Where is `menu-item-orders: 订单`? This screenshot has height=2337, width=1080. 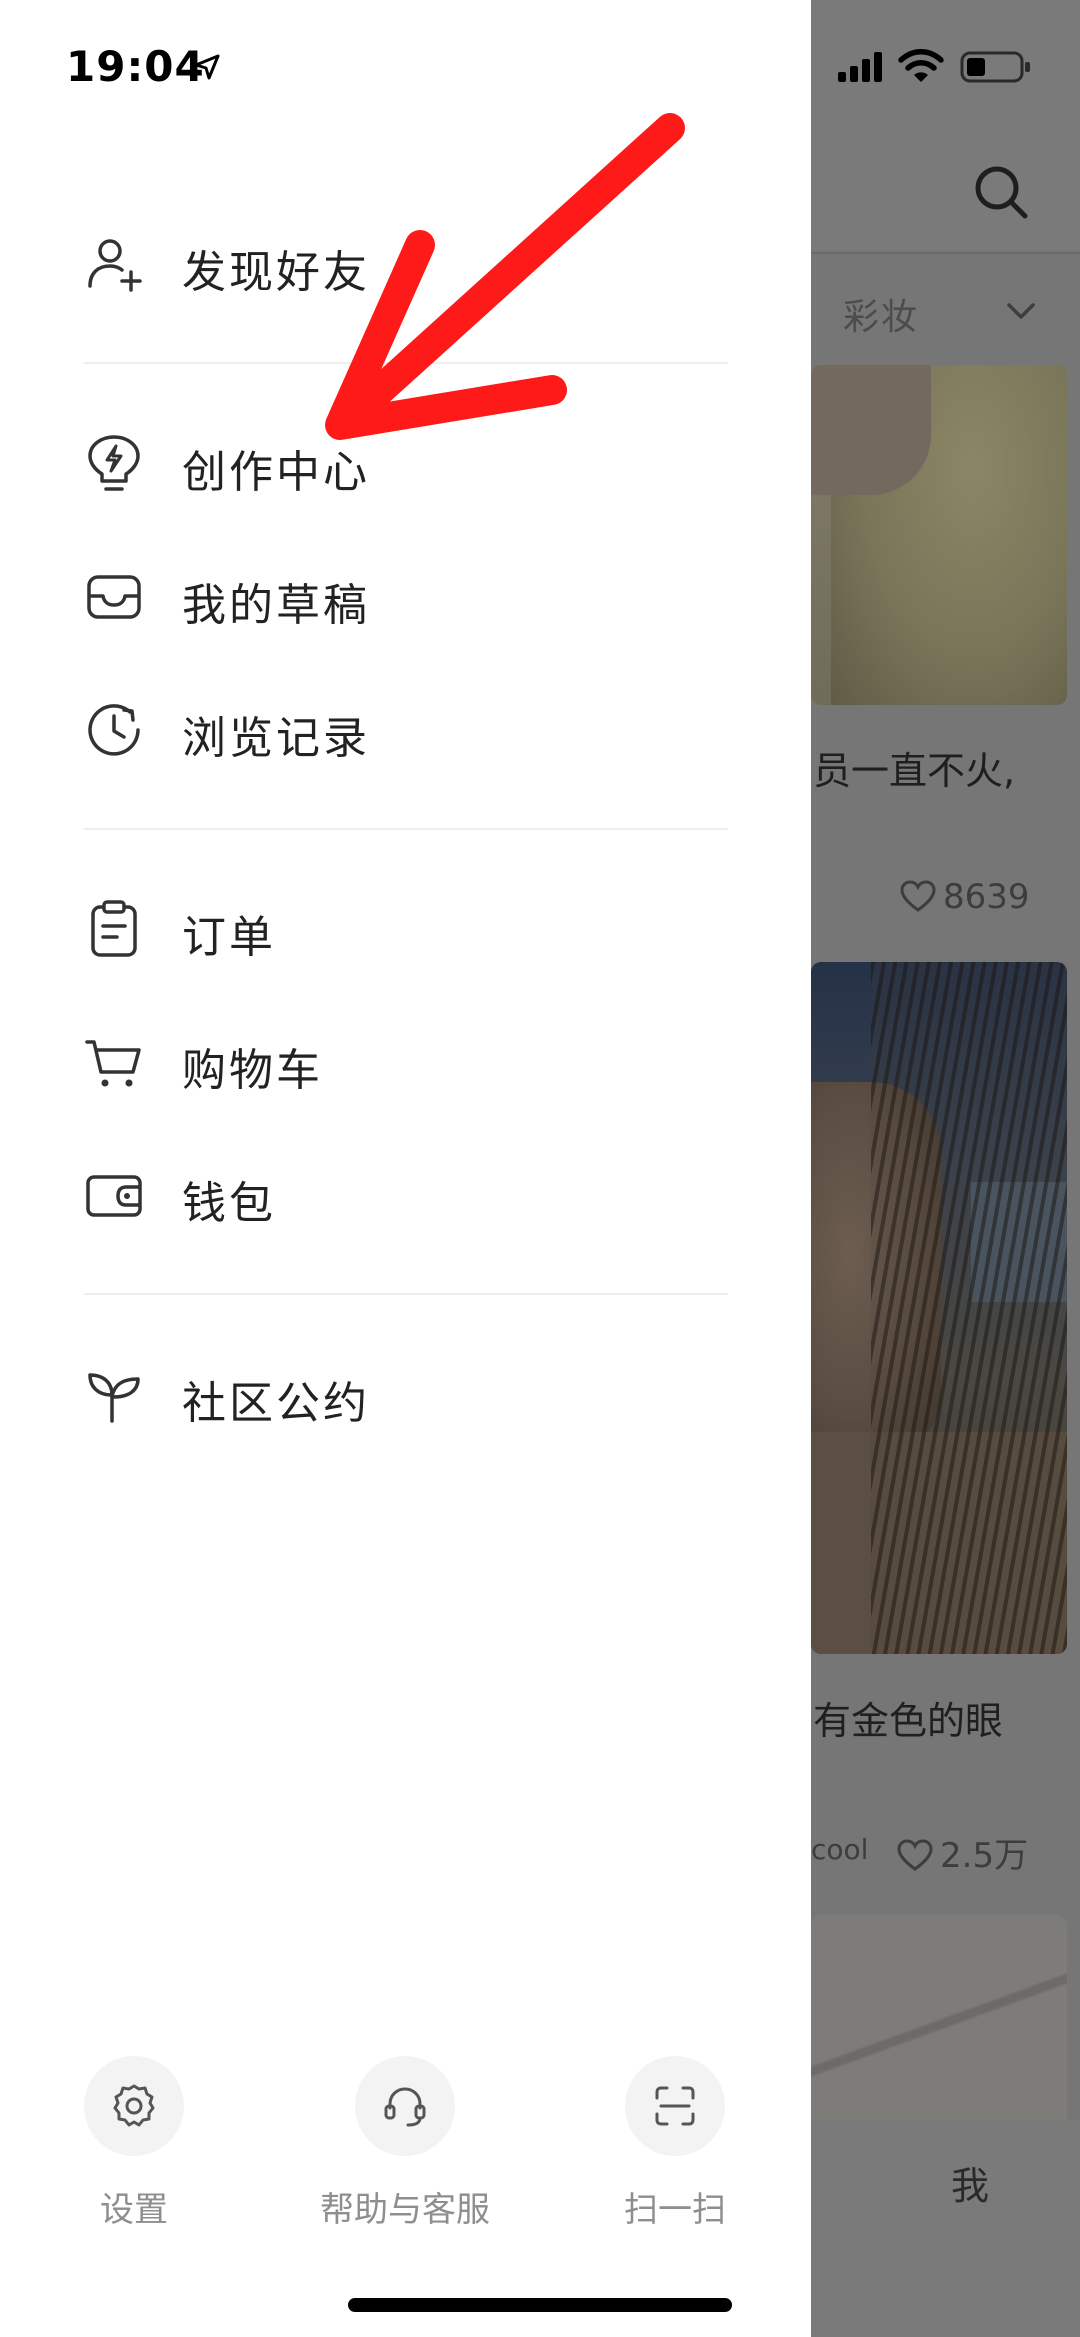 menu-item-orders: 订单 is located at coordinates (405, 928).